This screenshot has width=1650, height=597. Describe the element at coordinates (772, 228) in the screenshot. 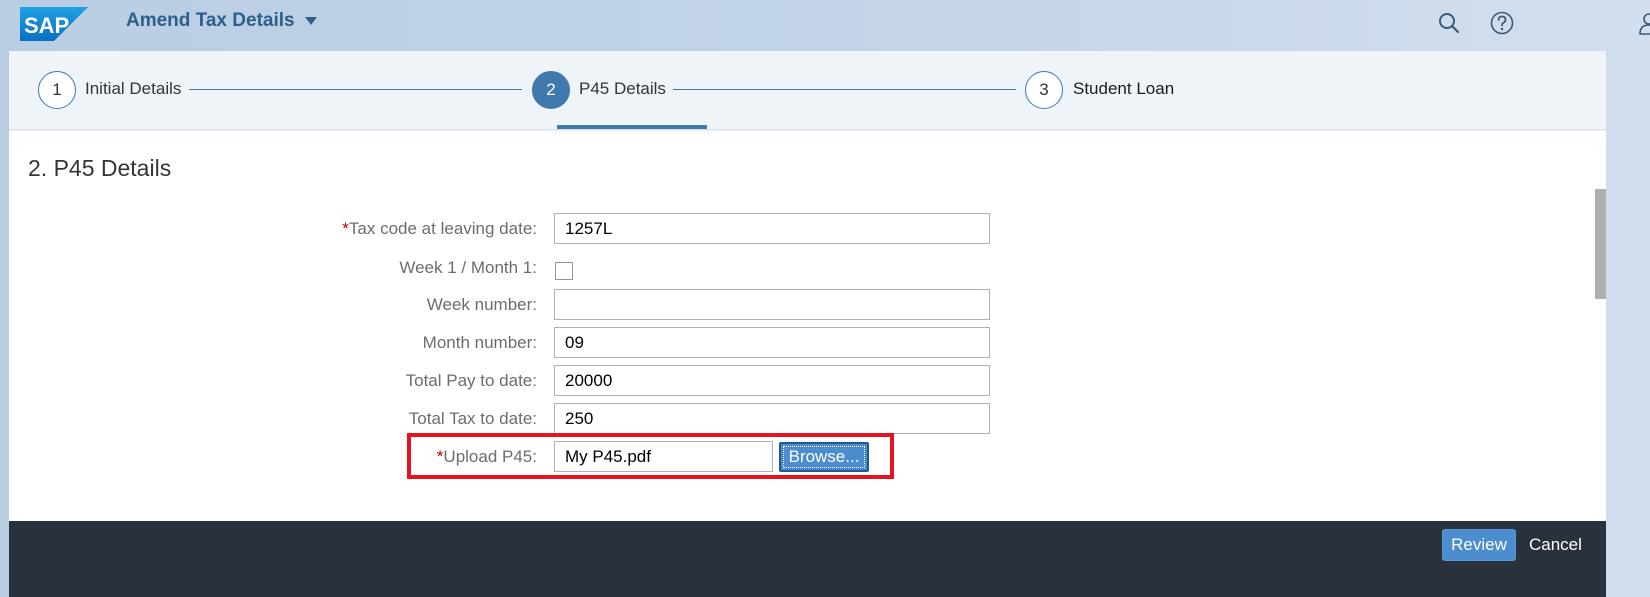

I see `tax-code-input: 1257L` at that location.